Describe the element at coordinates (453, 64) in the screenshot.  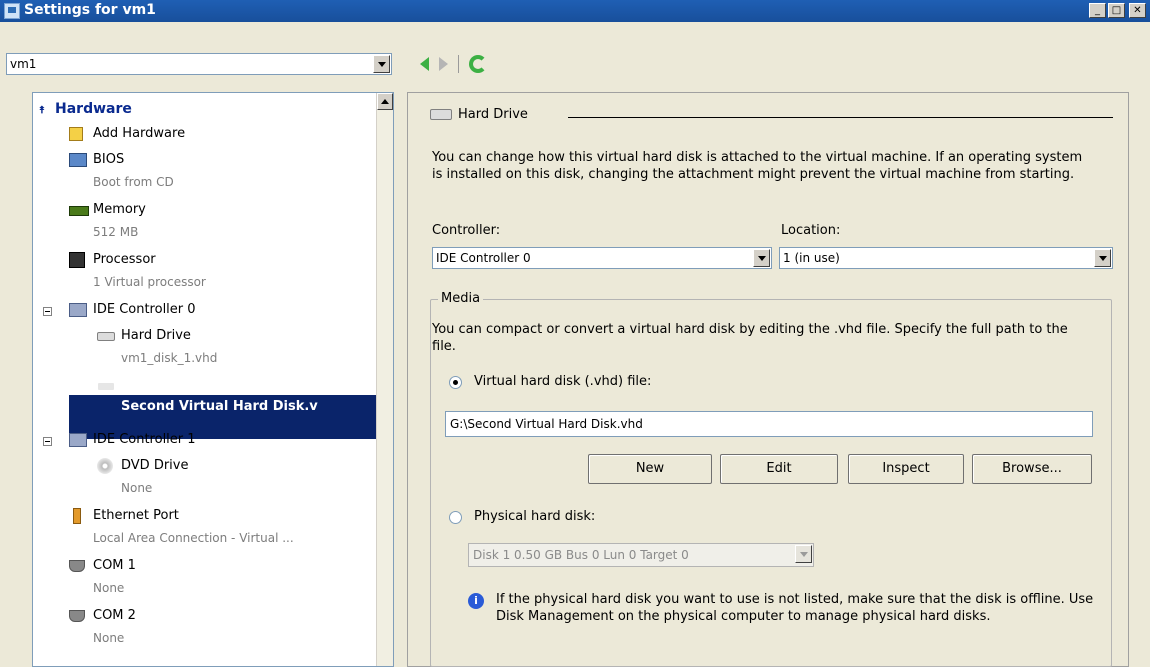
I see `navigation-toolbar` at that location.